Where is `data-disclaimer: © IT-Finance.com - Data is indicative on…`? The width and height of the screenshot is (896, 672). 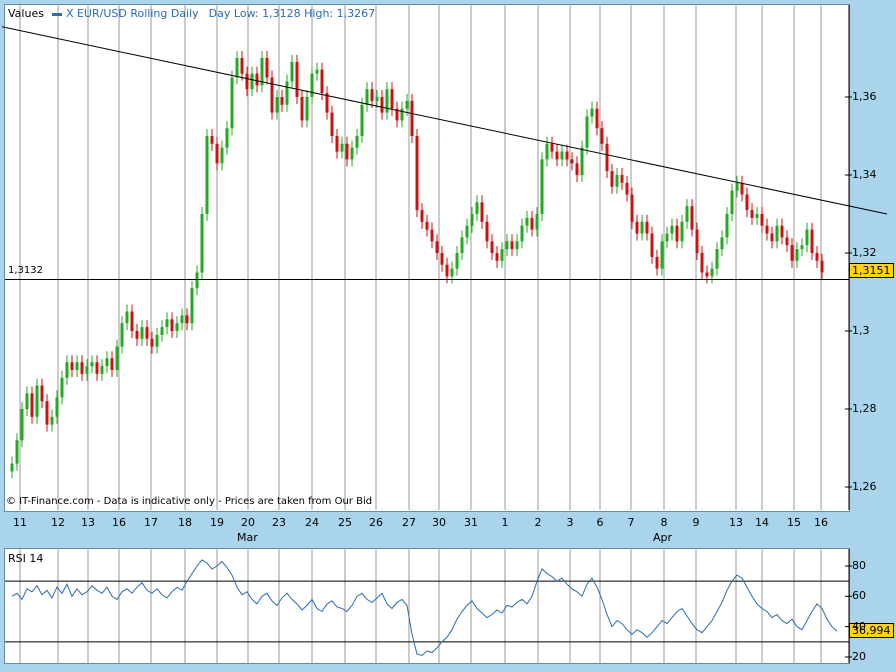 data-disclaimer: © IT-Finance.com - Data is indicative on… is located at coordinates (189, 501).